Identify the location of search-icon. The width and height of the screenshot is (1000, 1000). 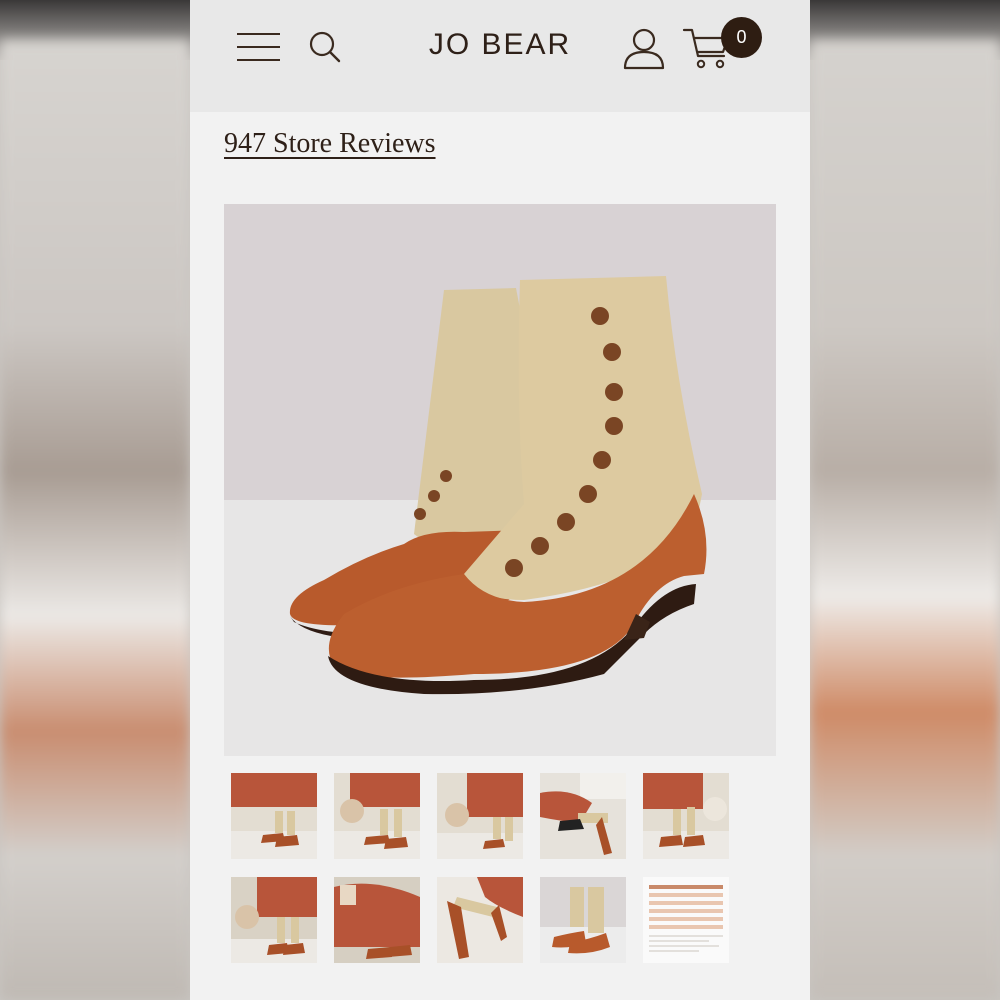
(325, 47).